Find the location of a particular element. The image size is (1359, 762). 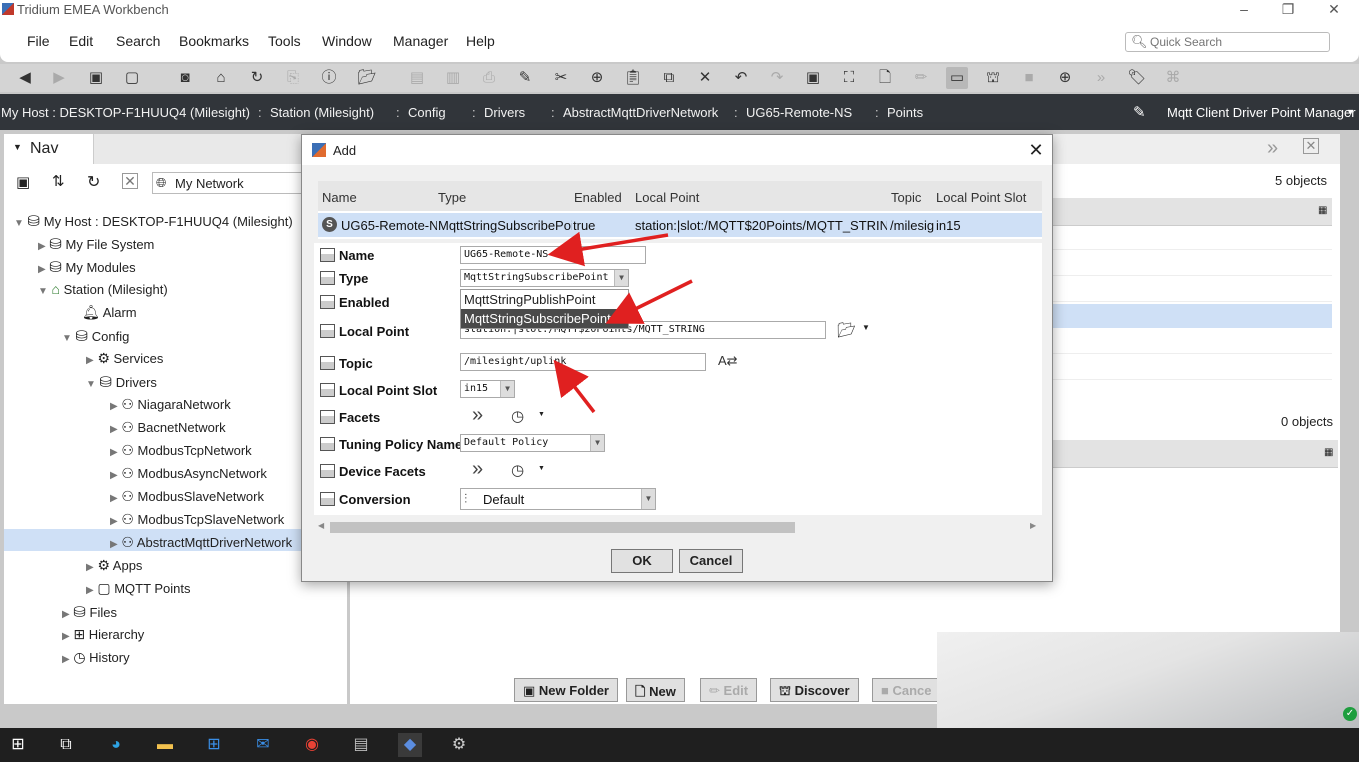

conversion-select: ⫶ Default ▼ is located at coordinates (558, 499).